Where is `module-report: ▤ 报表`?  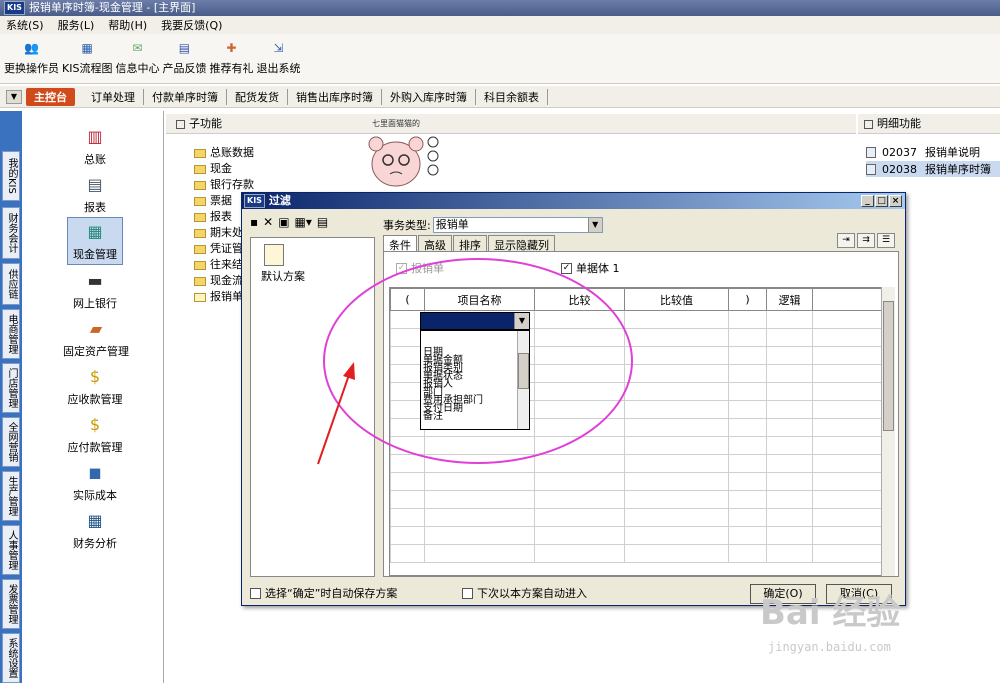
module-report: ▤ 报表 is located at coordinates (95, 193).